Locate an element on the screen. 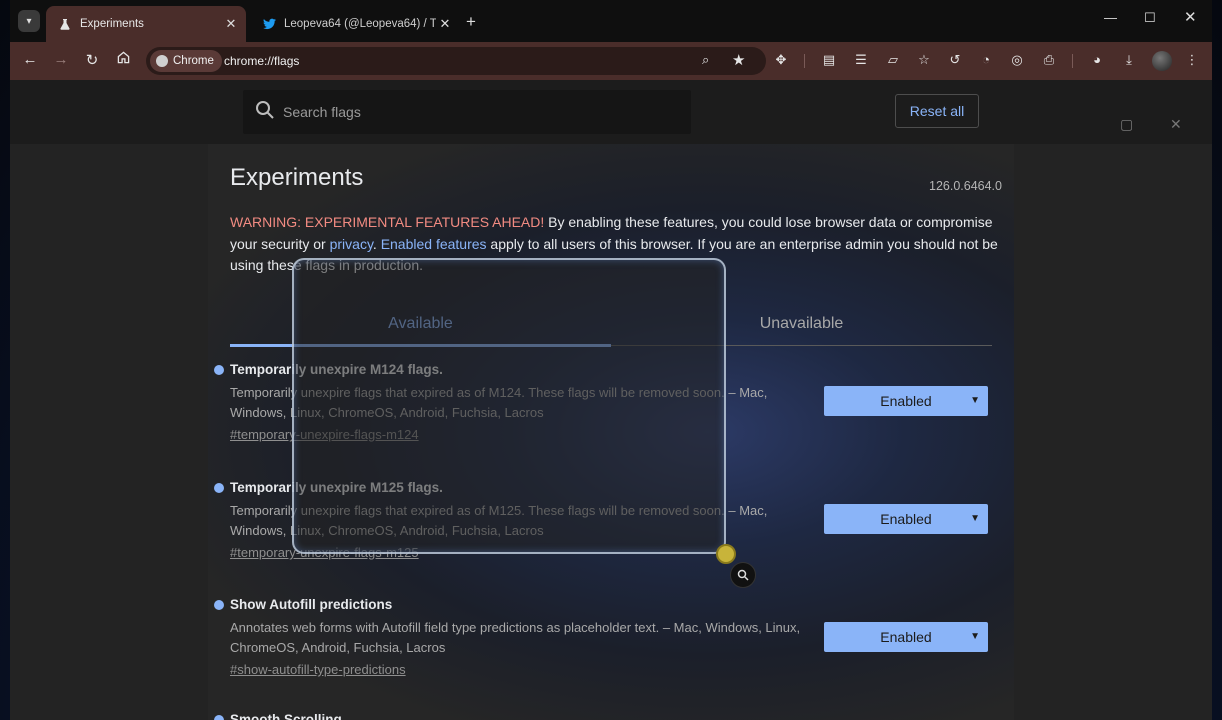  privacy-link: privacy is located at coordinates (351, 244).